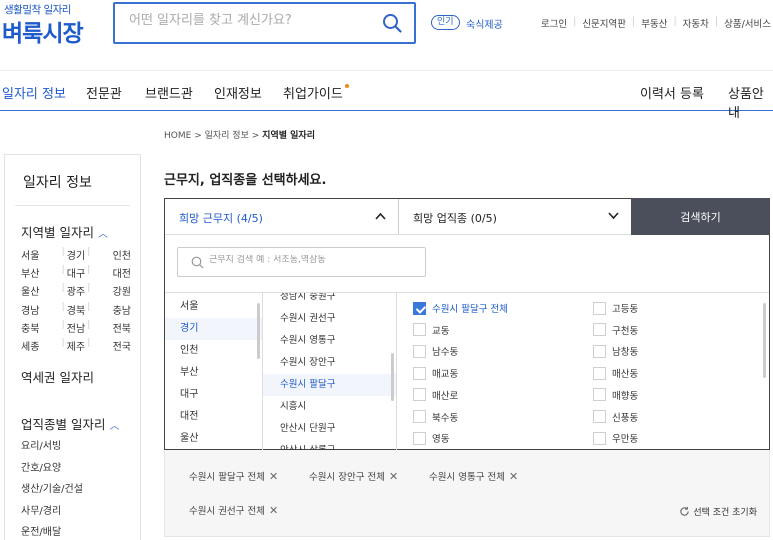  I want to click on province-list: 서울 경기 인천 부산 대구 대전 울산, so click(214, 371).